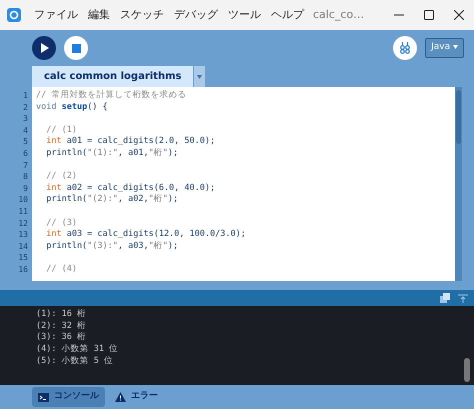  Describe the element at coordinates (25, 119) in the screenshot. I see `line-number: 3` at that location.